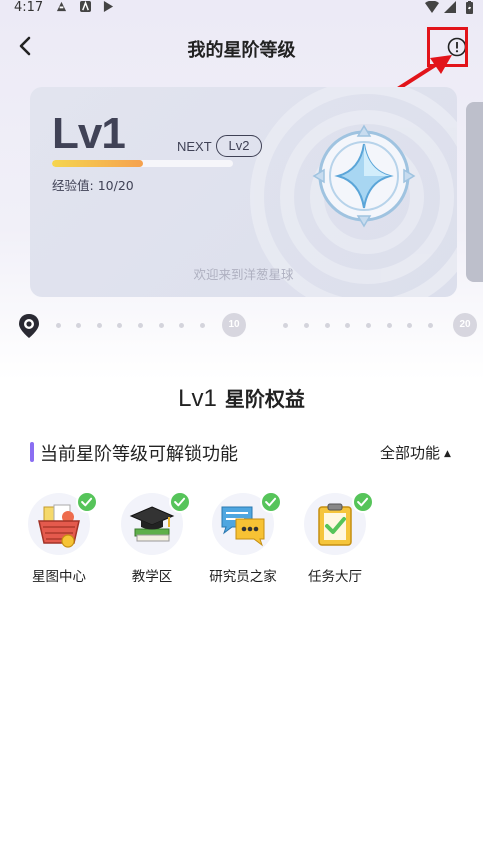  I want to click on level-track: 10 20, so click(241, 325).